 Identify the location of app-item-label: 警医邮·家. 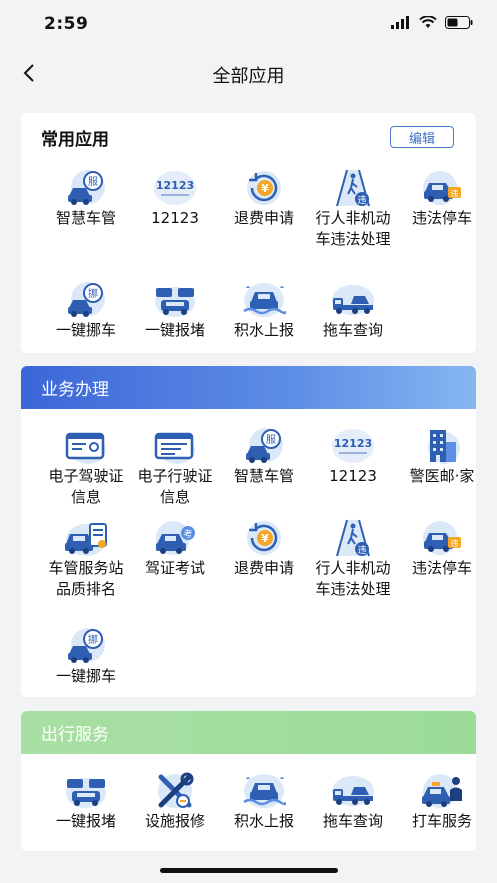
(442, 476).